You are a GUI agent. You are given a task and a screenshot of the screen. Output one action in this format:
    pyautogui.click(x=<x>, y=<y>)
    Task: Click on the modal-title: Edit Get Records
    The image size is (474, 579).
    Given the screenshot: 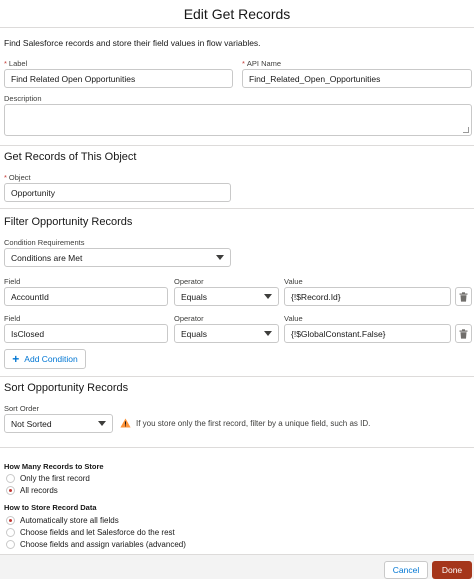 What is the action you would take?
    pyautogui.click(x=237, y=13)
    